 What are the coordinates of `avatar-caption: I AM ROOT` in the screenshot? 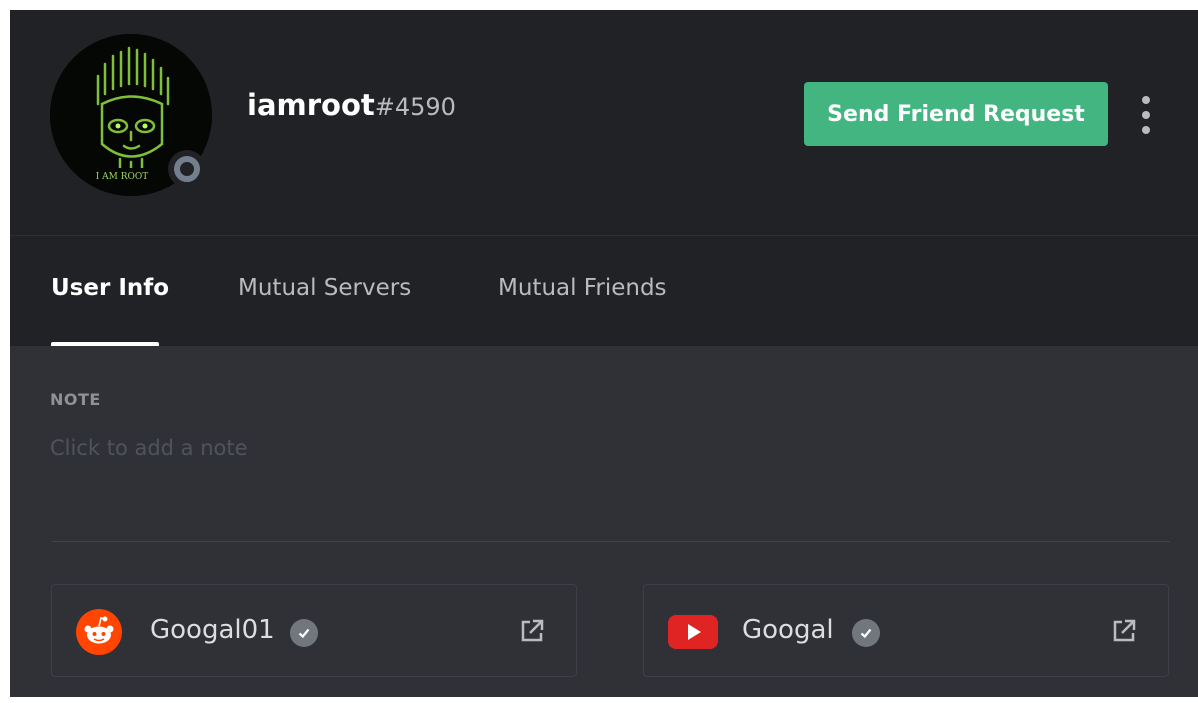 It's located at (122, 177).